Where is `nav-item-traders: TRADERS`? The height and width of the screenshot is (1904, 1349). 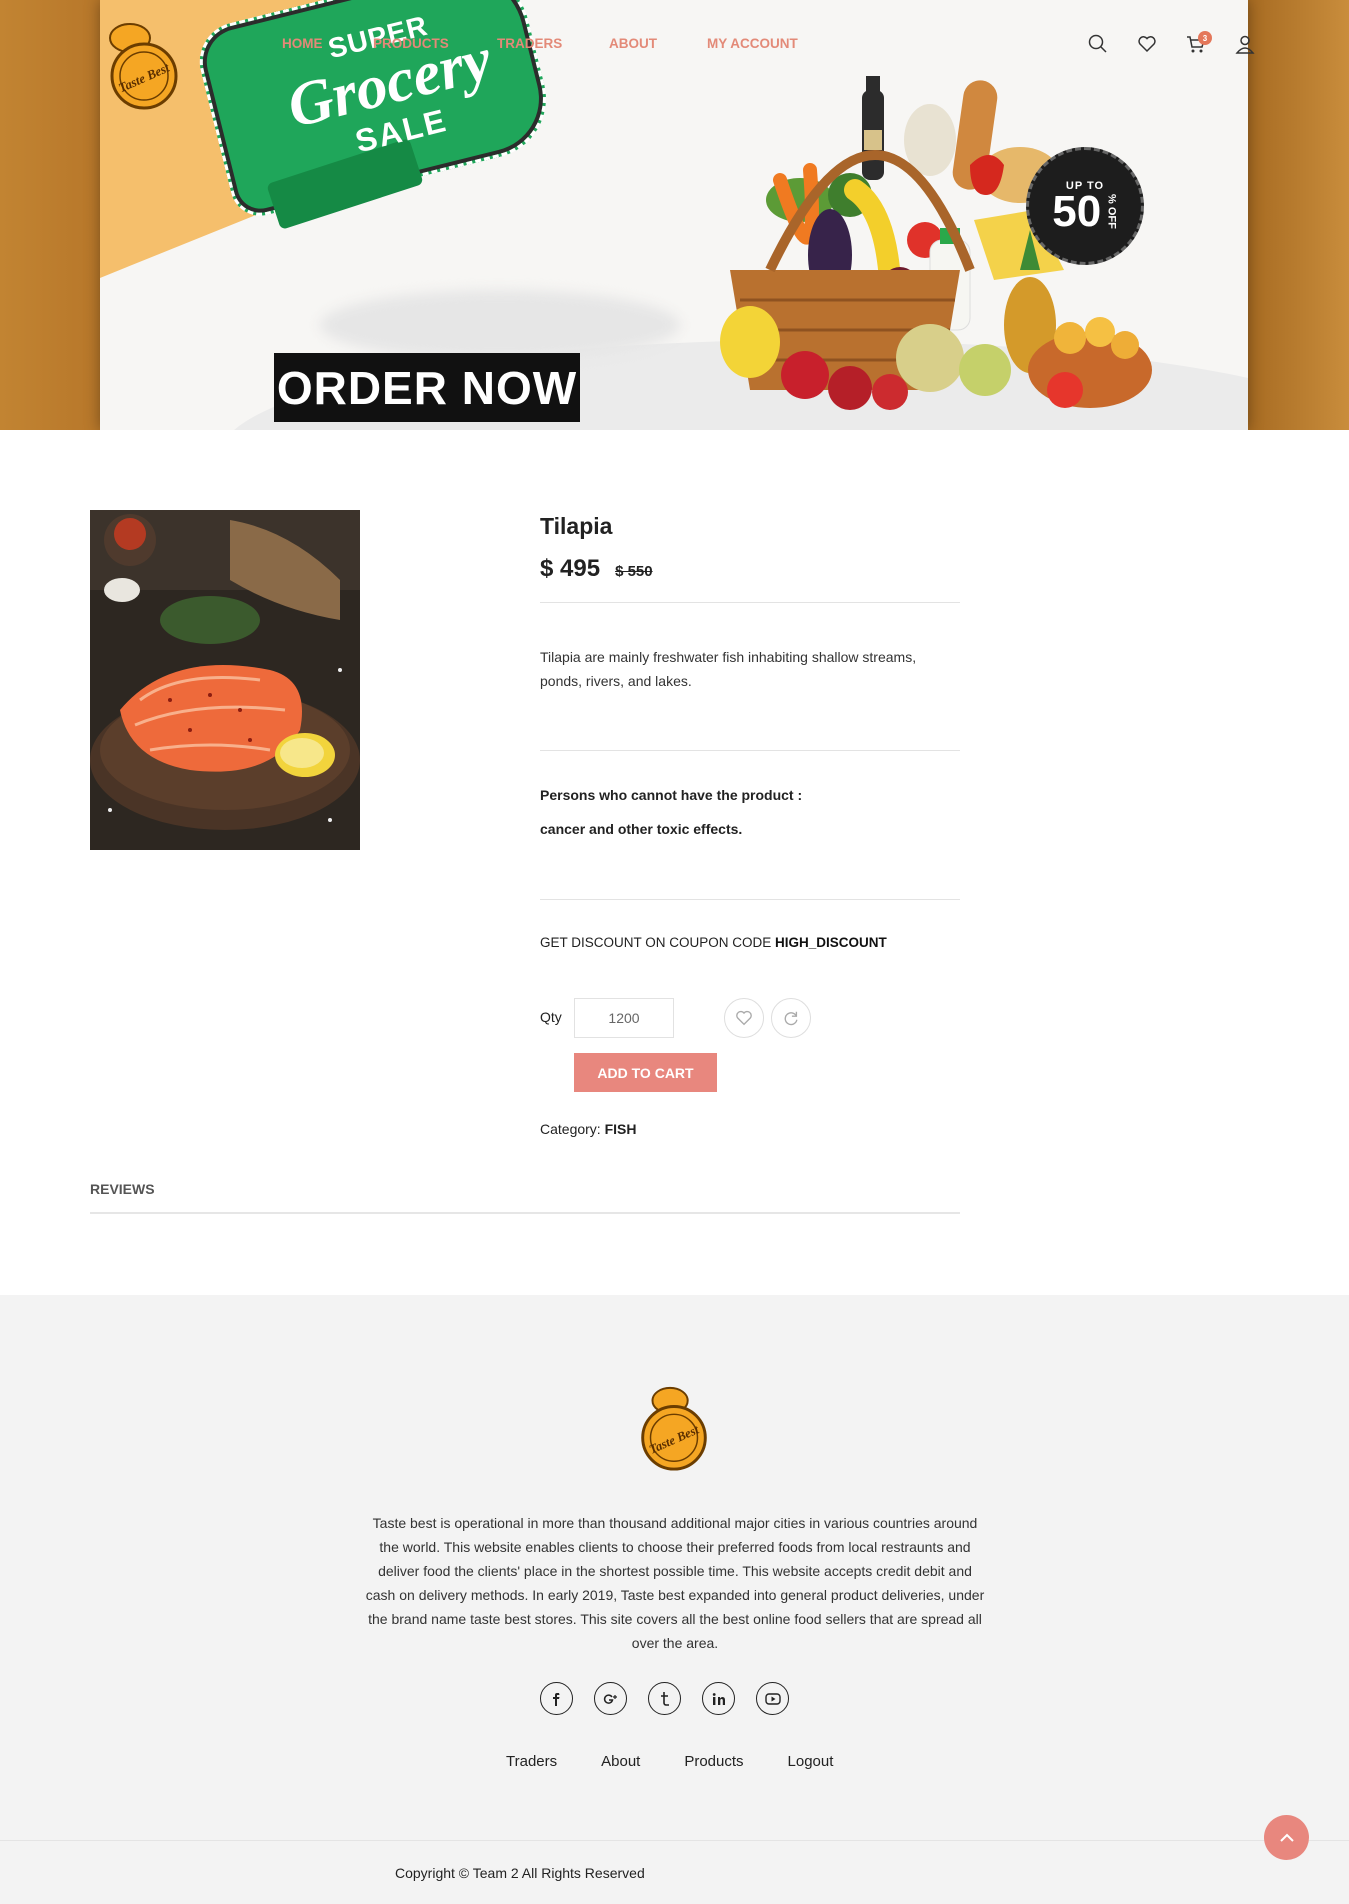
nav-item-traders: TRADERS is located at coordinates (529, 43).